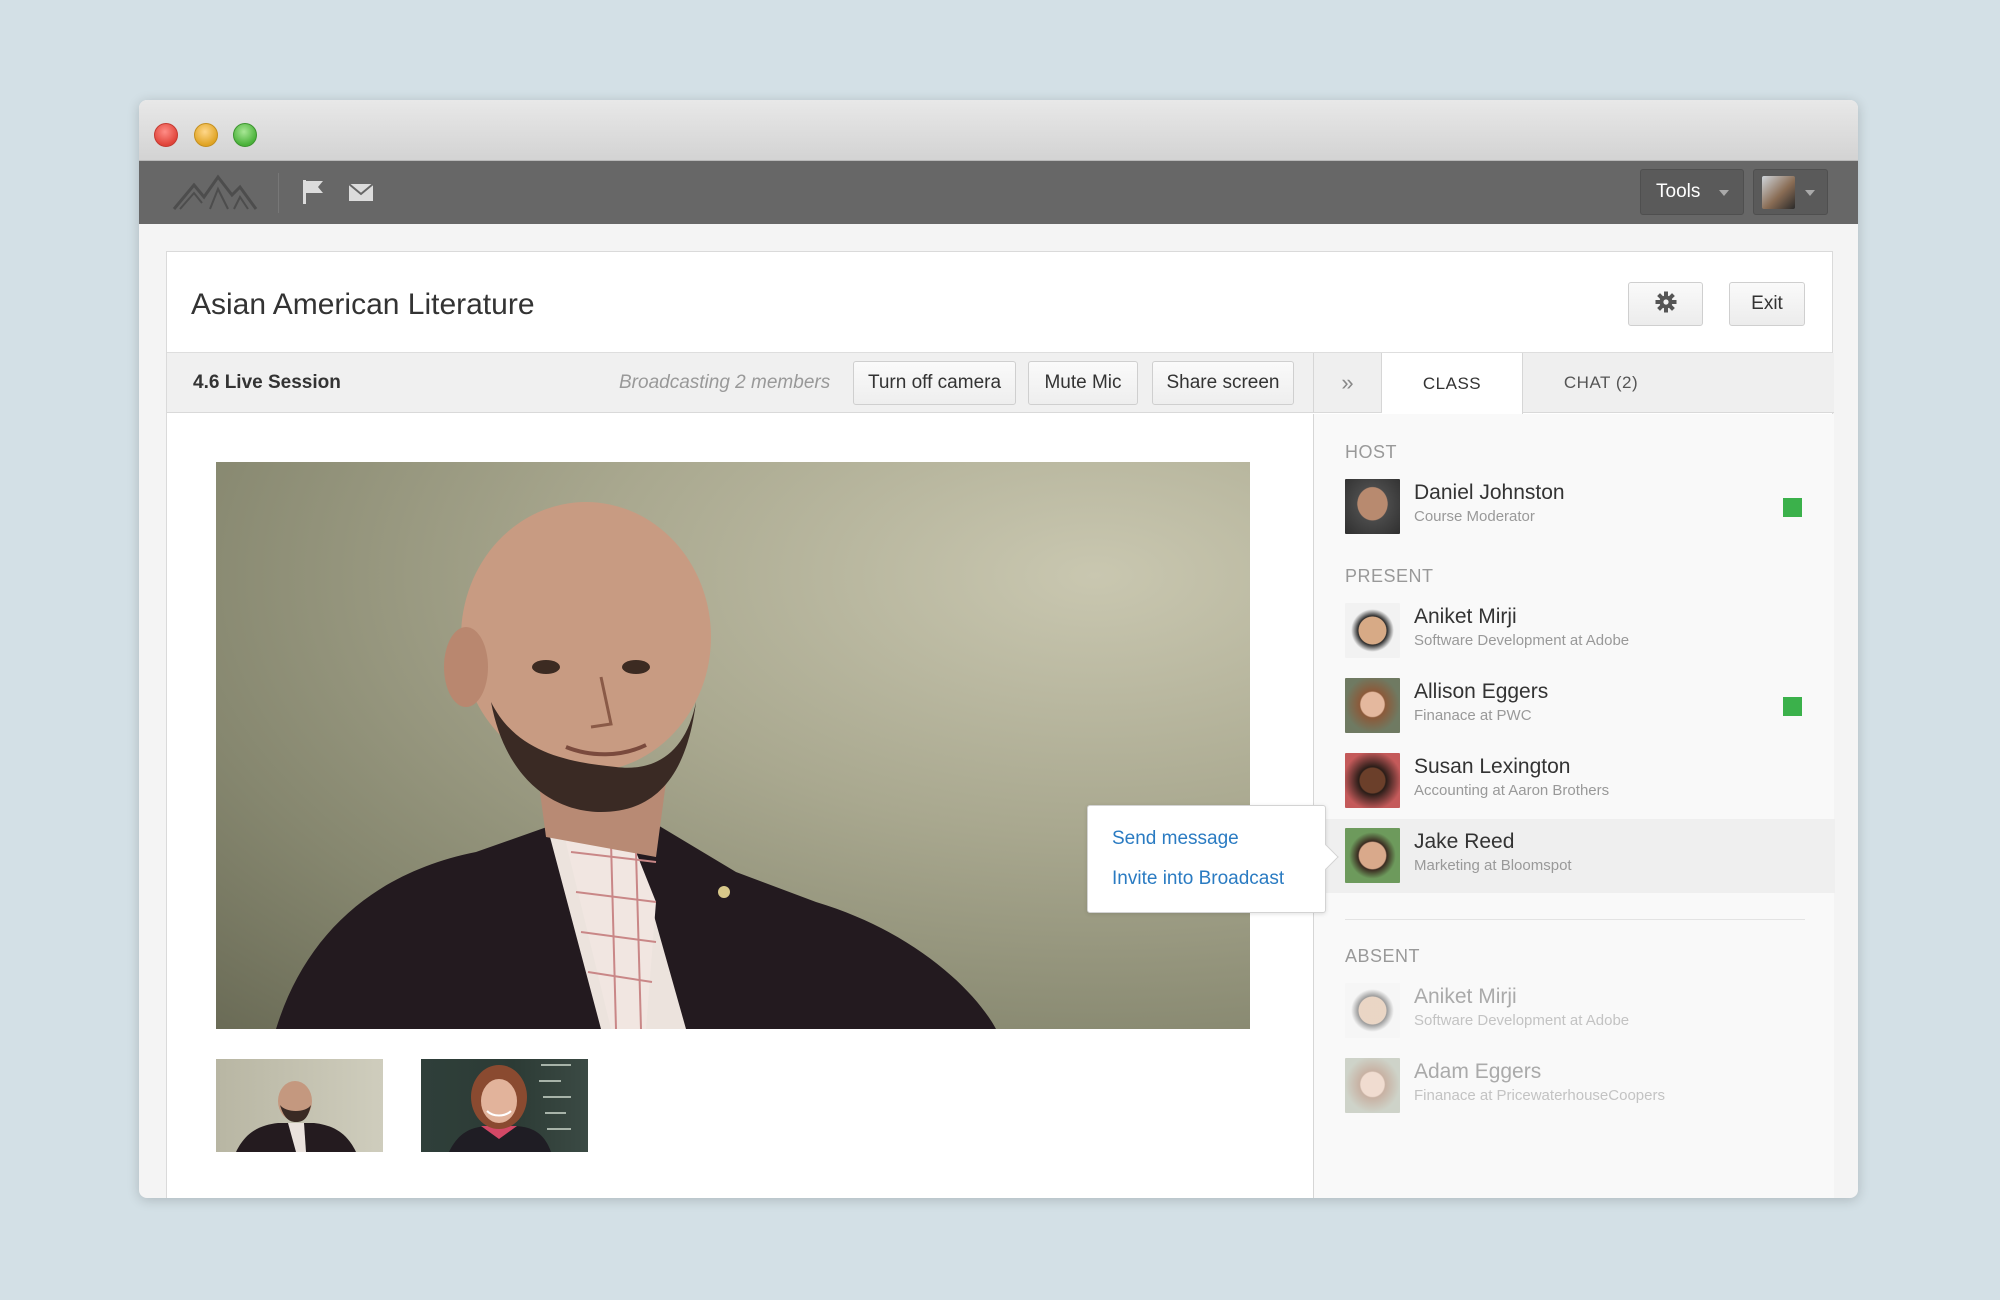 The image size is (2000, 1300). What do you see at coordinates (1223, 383) in the screenshot?
I see `share-screen-button: Share screen` at bounding box center [1223, 383].